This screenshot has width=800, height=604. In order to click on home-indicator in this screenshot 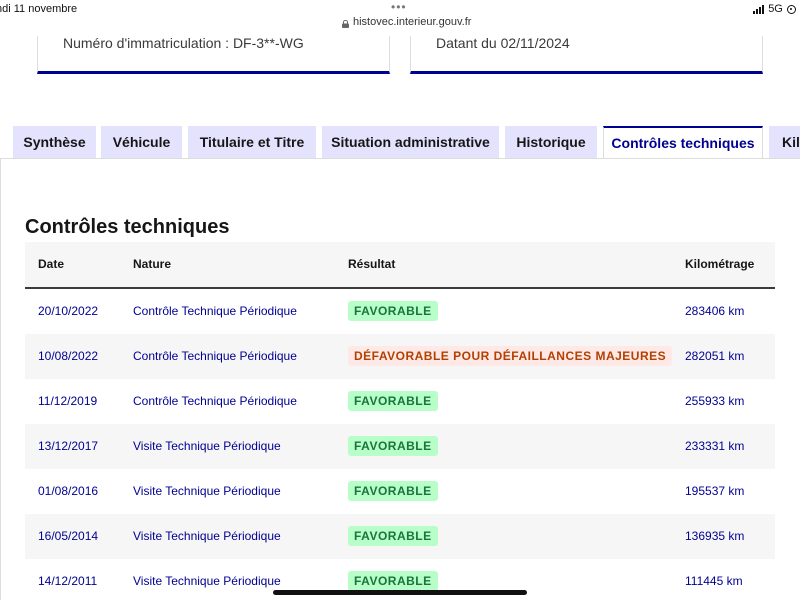, I will do `click(400, 592)`.